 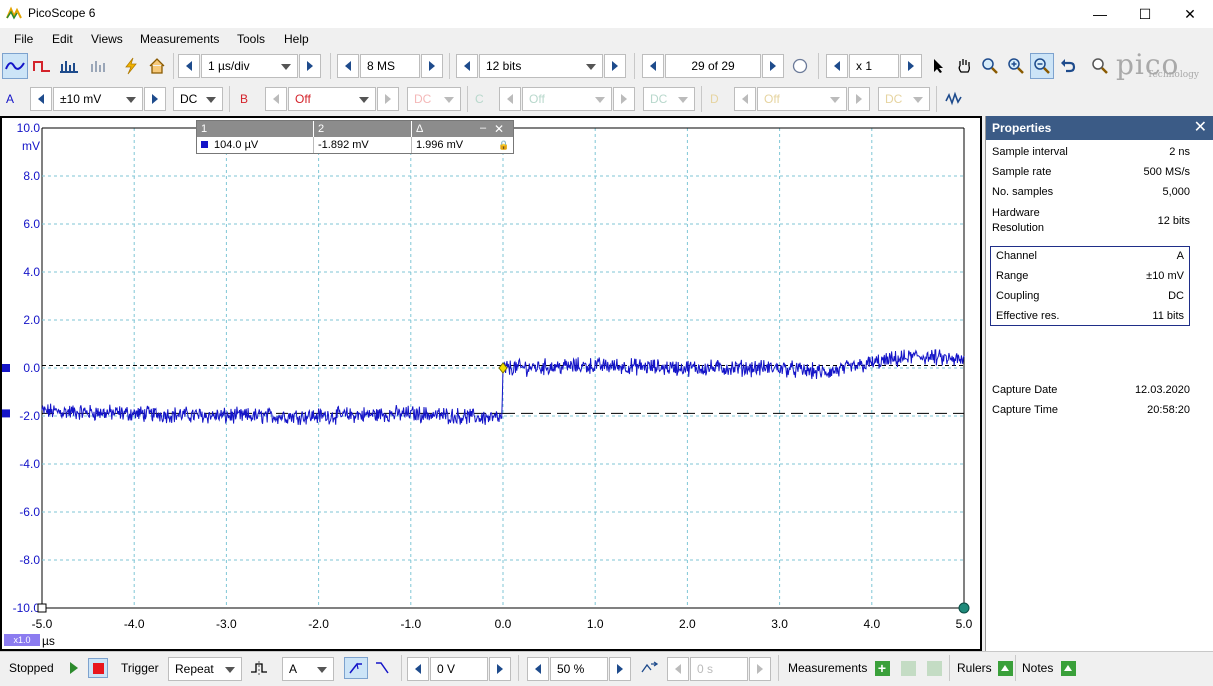 I want to click on rulers-table: 1 2 Δ – ✕ 104.0 µV -1.892 mV 1.996 mV 🔒, so click(x=355, y=137).